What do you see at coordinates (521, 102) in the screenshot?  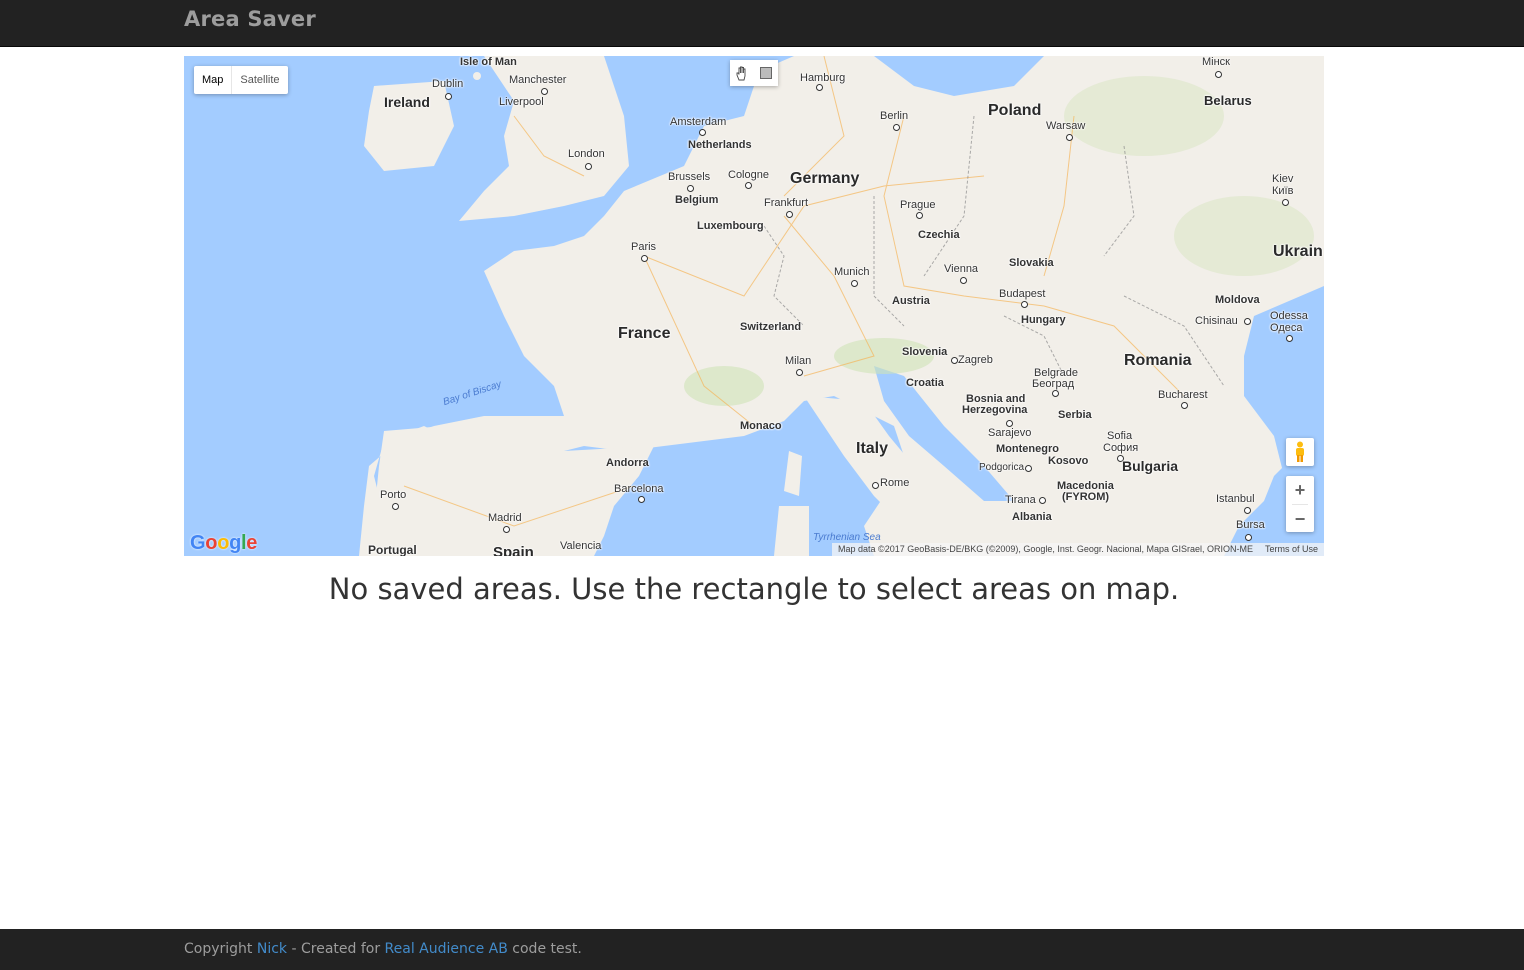 I see `label-liverpool: Liverpool` at bounding box center [521, 102].